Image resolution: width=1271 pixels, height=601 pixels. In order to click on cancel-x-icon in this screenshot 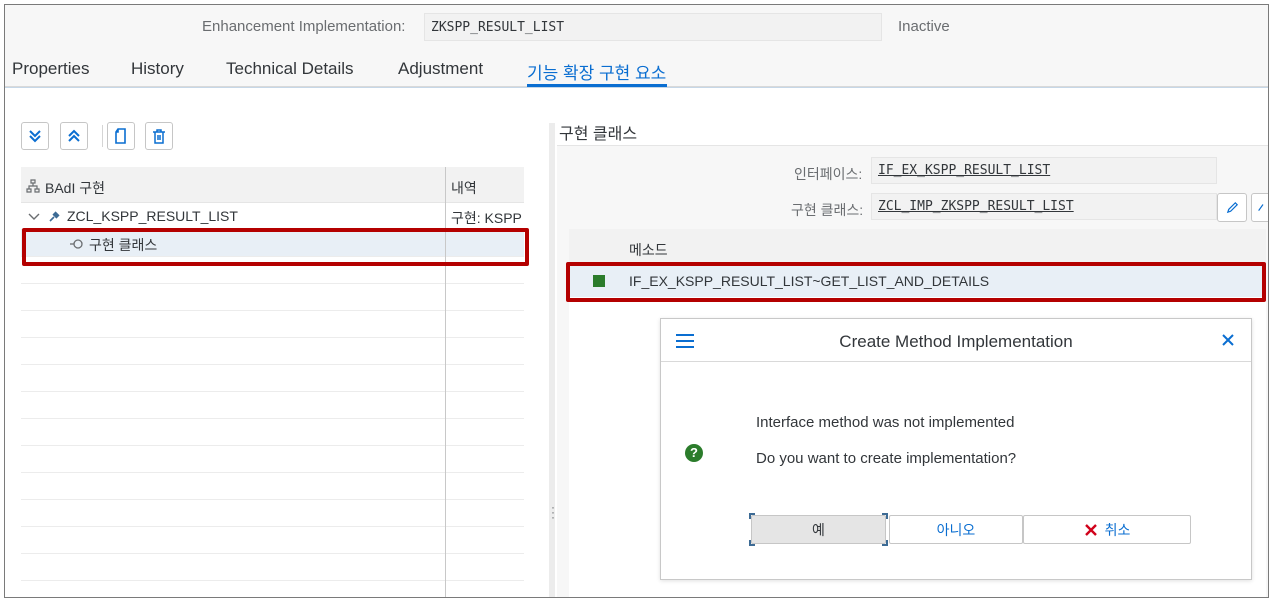, I will do `click(1090, 529)`.